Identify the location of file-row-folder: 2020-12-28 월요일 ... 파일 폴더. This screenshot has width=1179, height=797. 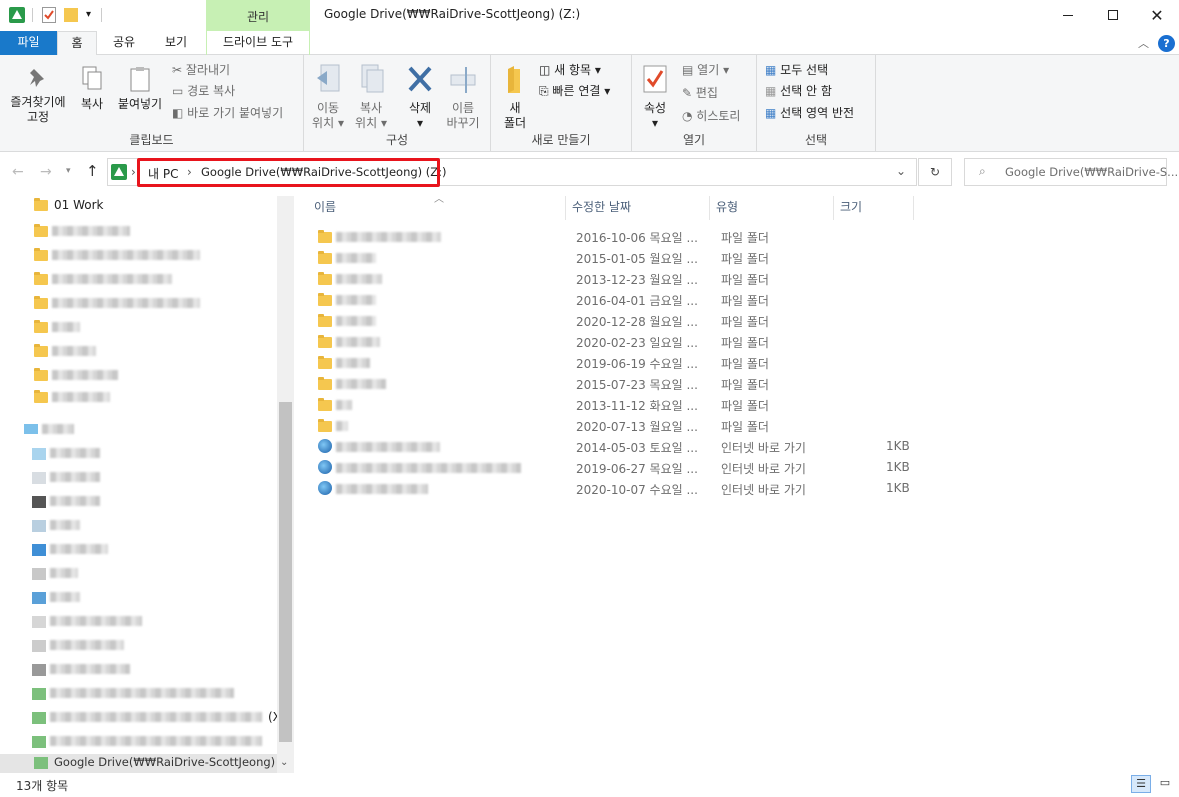
(743, 320).